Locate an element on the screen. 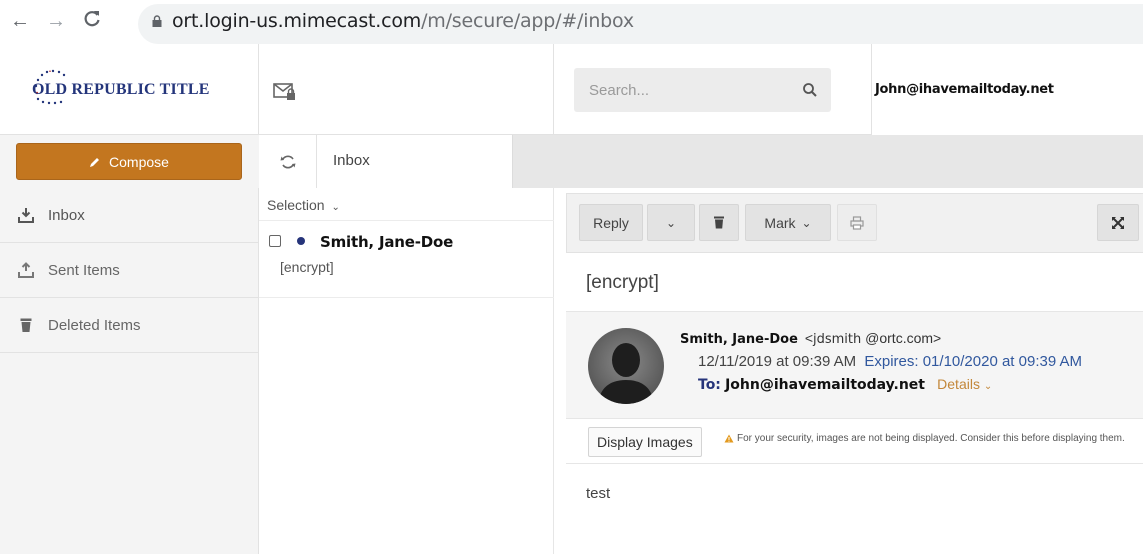 The image size is (1143, 554). expiry-date: Expires: 01/10/2020 at 09:39 AM is located at coordinates (973, 361).